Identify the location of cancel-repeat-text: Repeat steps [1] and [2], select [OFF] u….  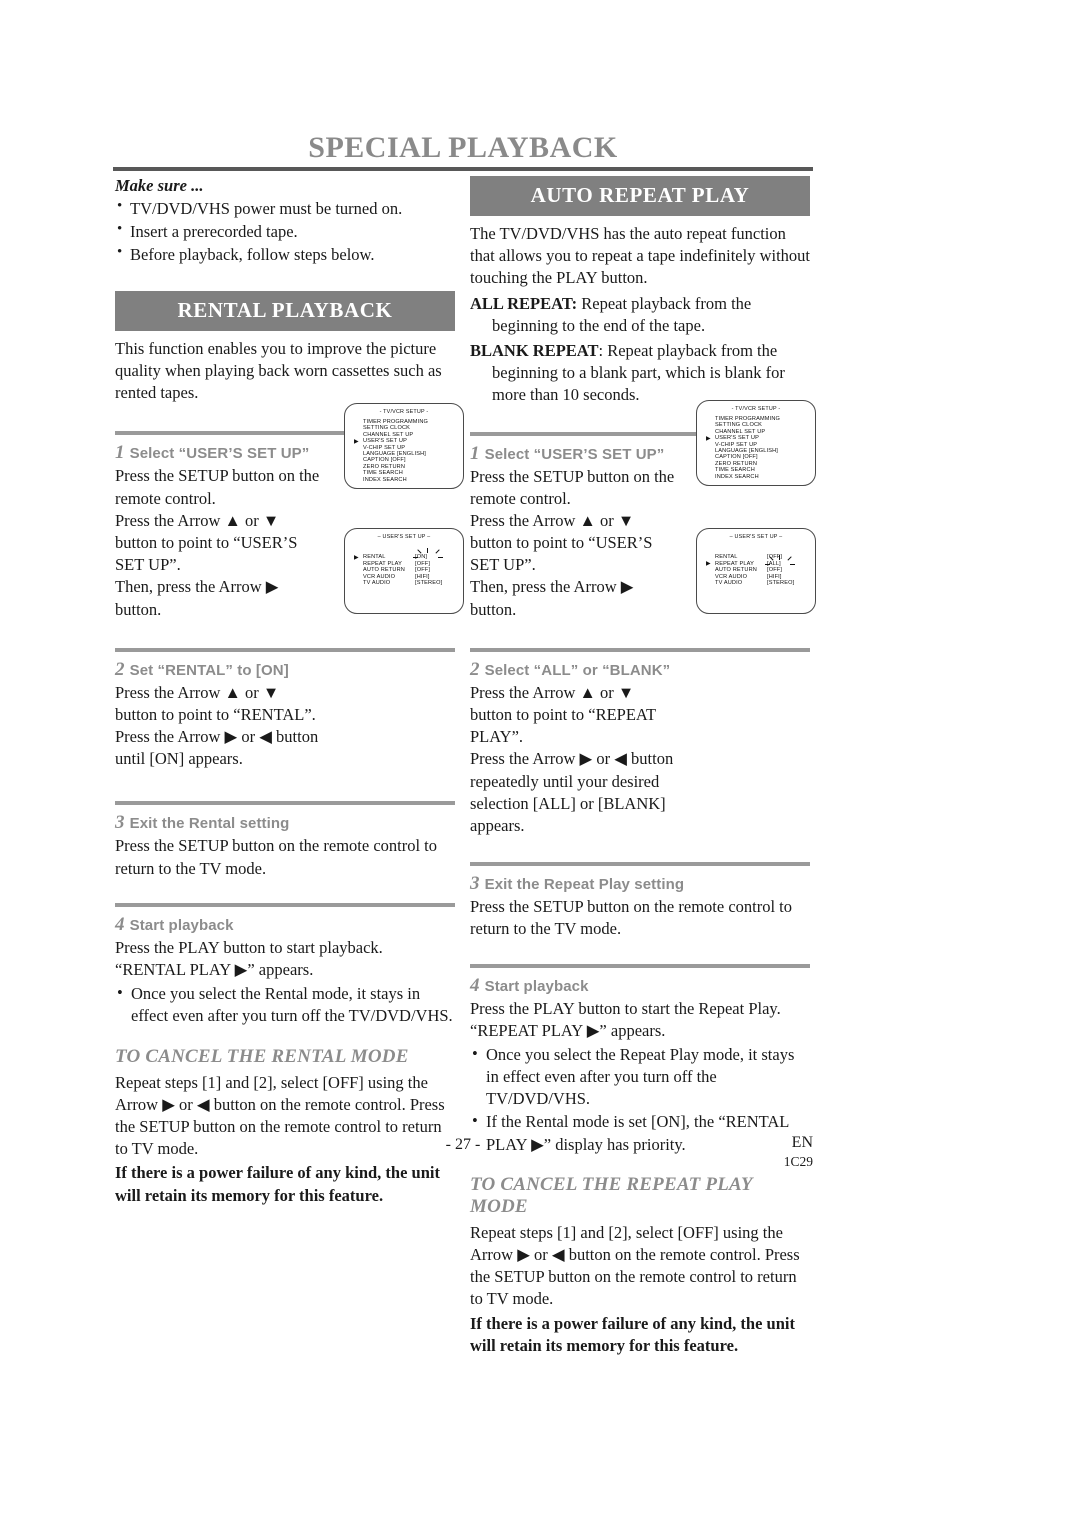
(635, 1265).